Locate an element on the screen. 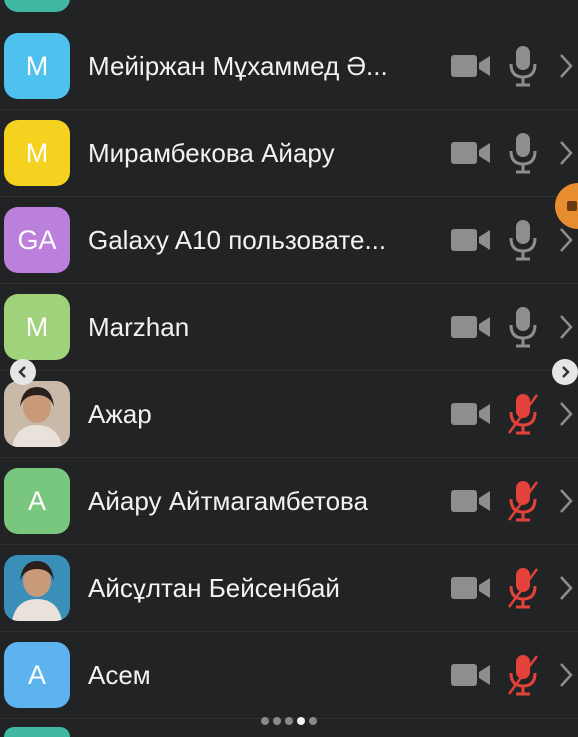 The height and width of the screenshot is (737, 578). chevron-left-icon is located at coordinates (22, 372).